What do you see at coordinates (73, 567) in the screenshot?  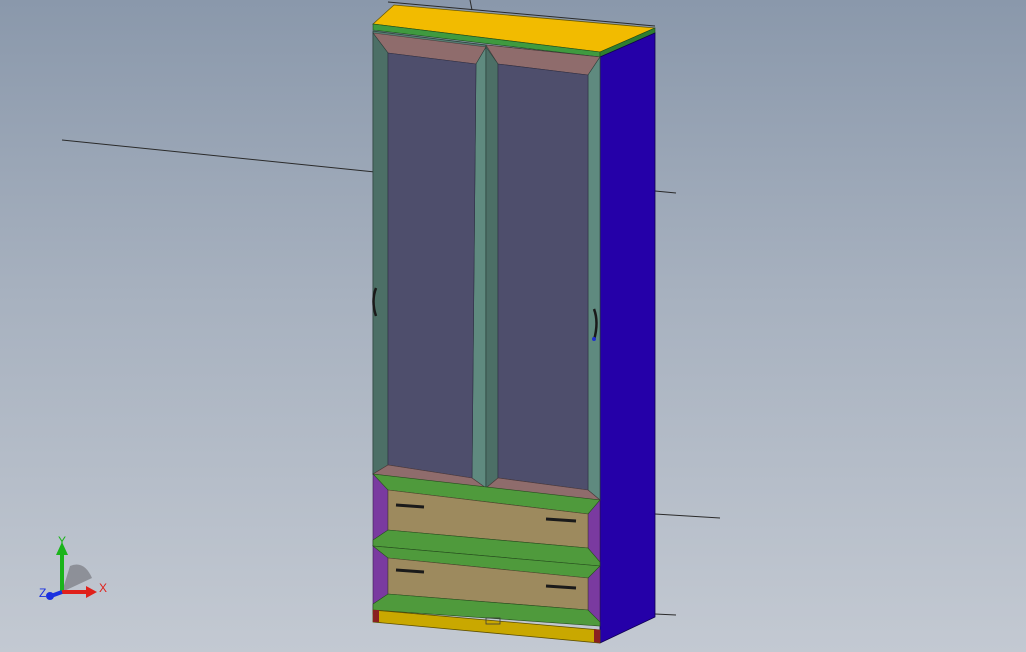 I see `orientation-triad: X Y Z` at bounding box center [73, 567].